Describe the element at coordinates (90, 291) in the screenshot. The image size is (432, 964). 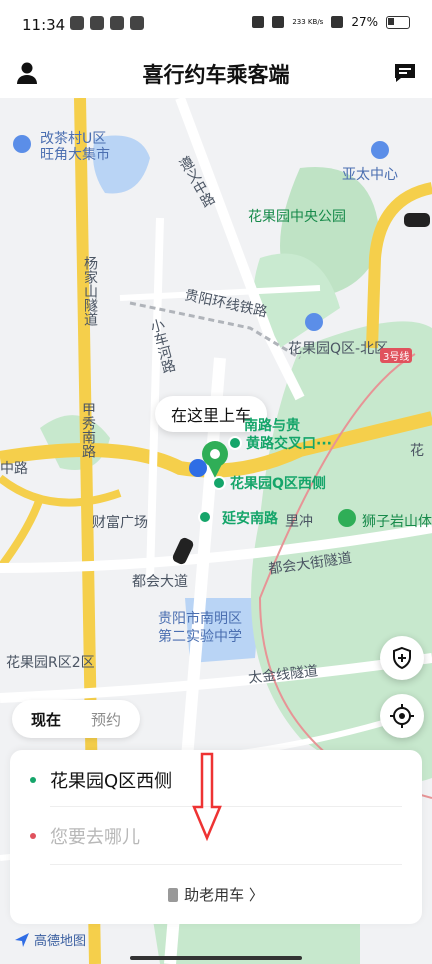
I see `map-label: 杨家山隧道` at that location.